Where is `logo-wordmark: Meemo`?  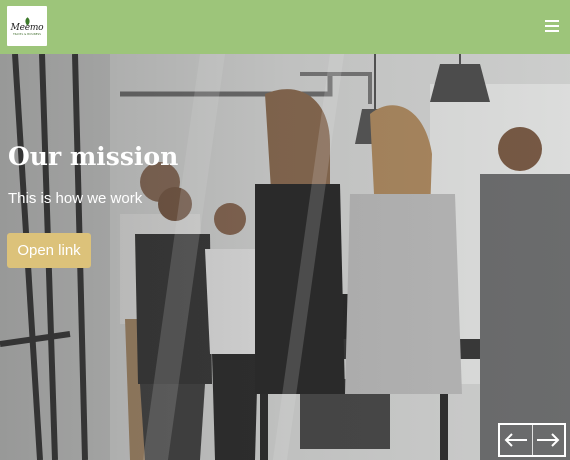 logo-wordmark: Meemo is located at coordinates (27, 27).